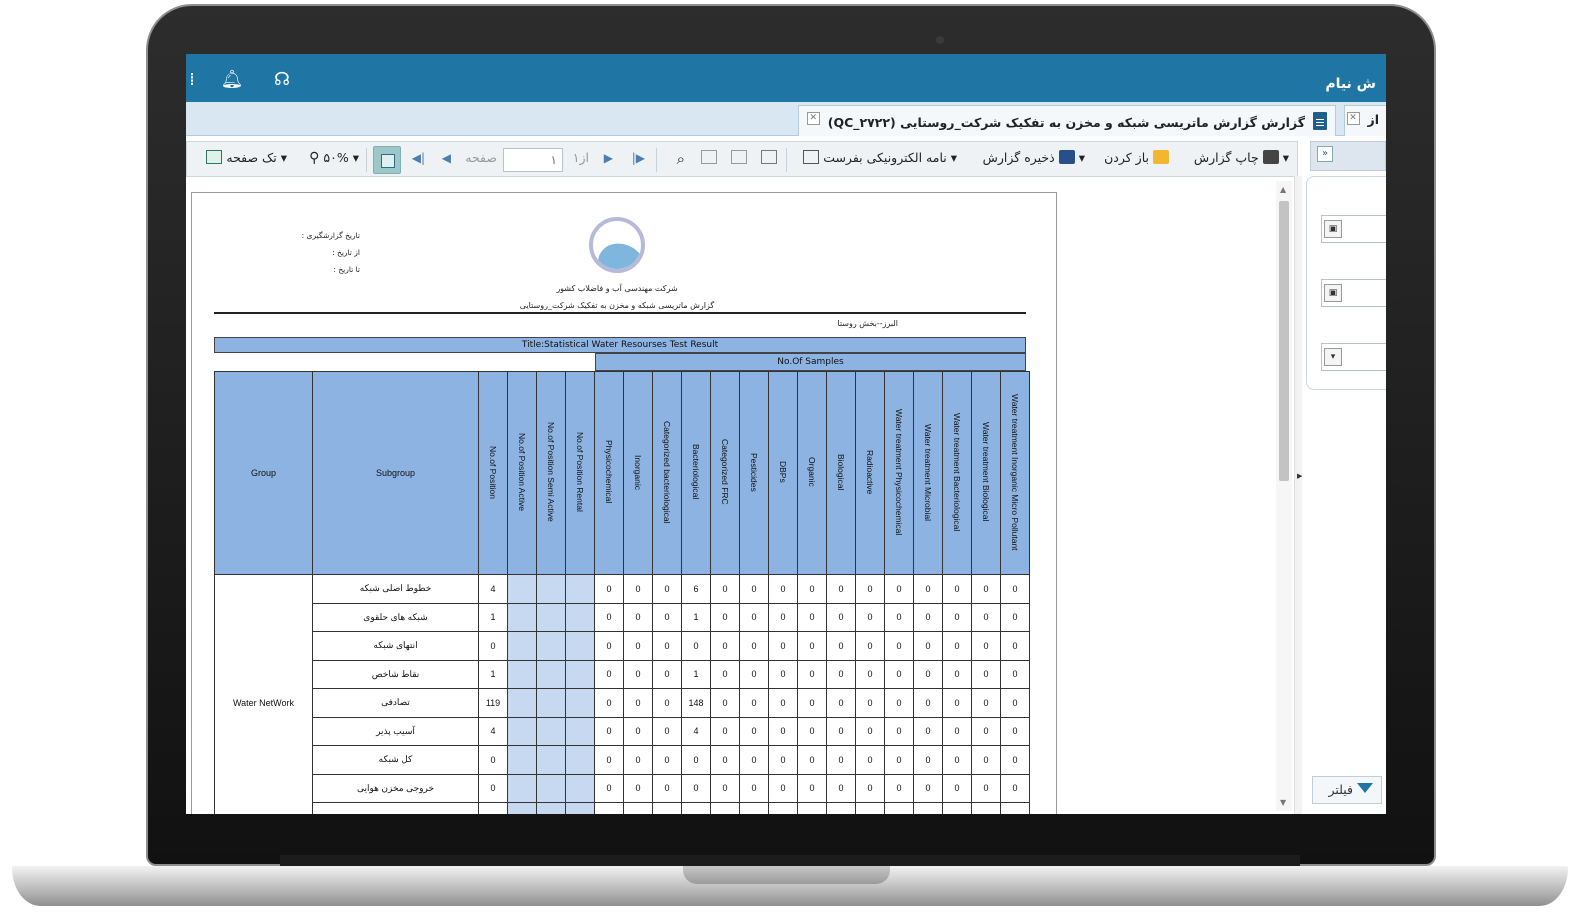  I want to click on camera-dot, so click(940, 40).